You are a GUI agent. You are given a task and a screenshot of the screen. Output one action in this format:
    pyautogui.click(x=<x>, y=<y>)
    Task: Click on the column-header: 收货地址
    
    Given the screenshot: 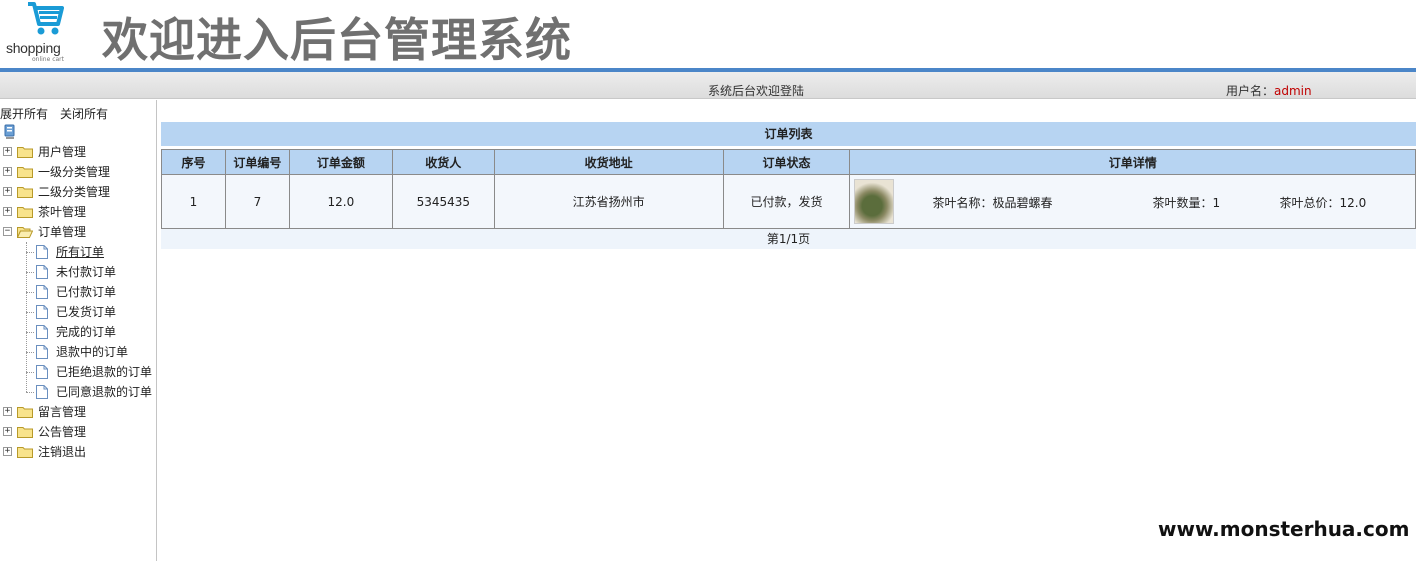 What is the action you would take?
    pyautogui.click(x=608, y=162)
    